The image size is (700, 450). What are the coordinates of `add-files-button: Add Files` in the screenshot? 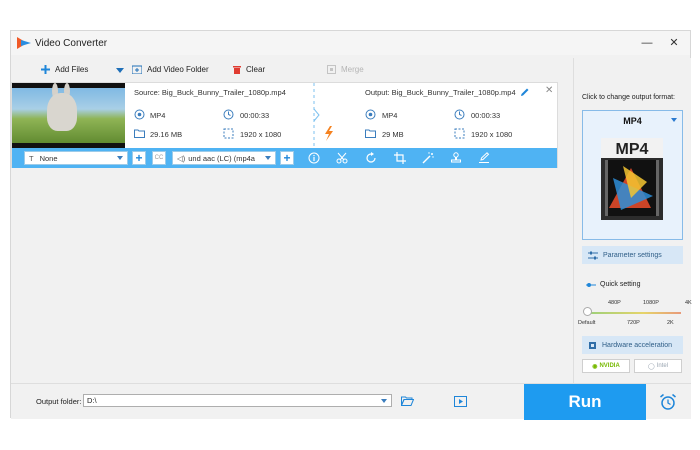 It's located at (64, 69).